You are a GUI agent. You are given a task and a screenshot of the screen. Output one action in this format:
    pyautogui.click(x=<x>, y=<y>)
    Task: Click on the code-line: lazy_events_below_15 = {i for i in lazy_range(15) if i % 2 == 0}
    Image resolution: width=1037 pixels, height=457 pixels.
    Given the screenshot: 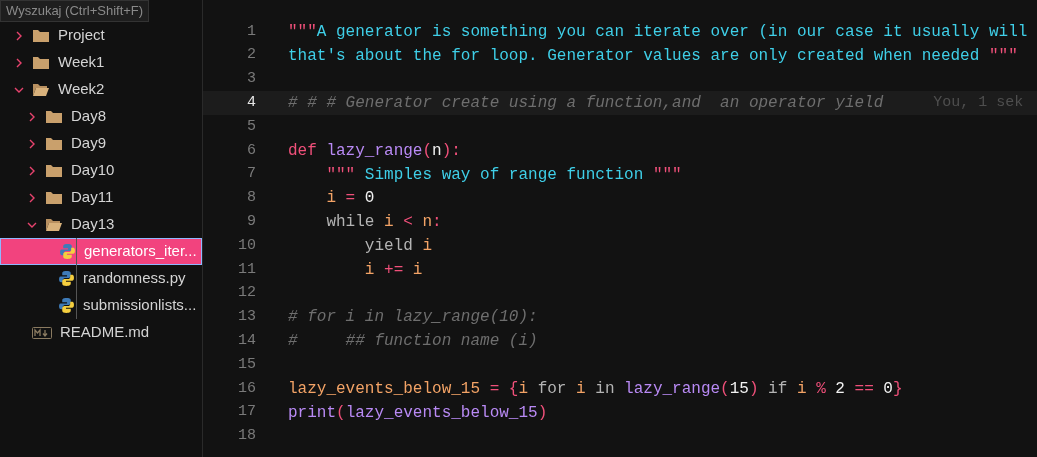 What is the action you would take?
    pyautogui.click(x=595, y=389)
    